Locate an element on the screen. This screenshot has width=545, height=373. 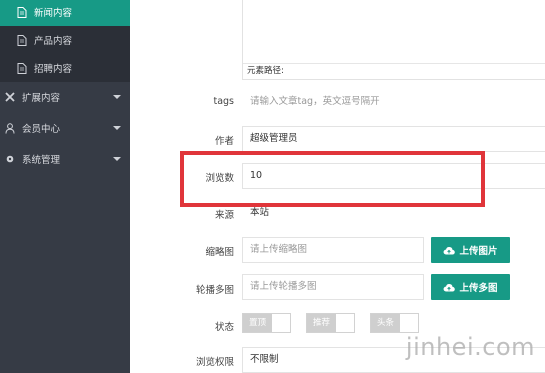
sidebar-item-label: 新闻内容 is located at coordinates (53, 13).